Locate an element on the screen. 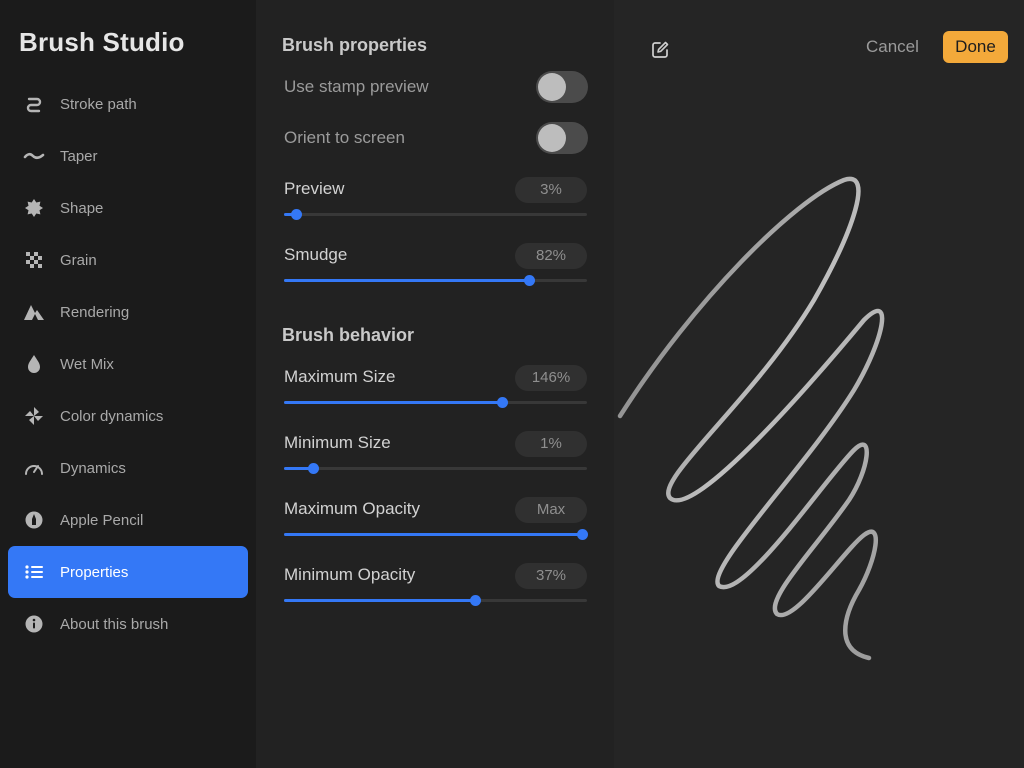 Image resolution: width=1024 pixels, height=768 pixels. maximum-size-slider-row: Maximum Size 146% is located at coordinates (435, 389).